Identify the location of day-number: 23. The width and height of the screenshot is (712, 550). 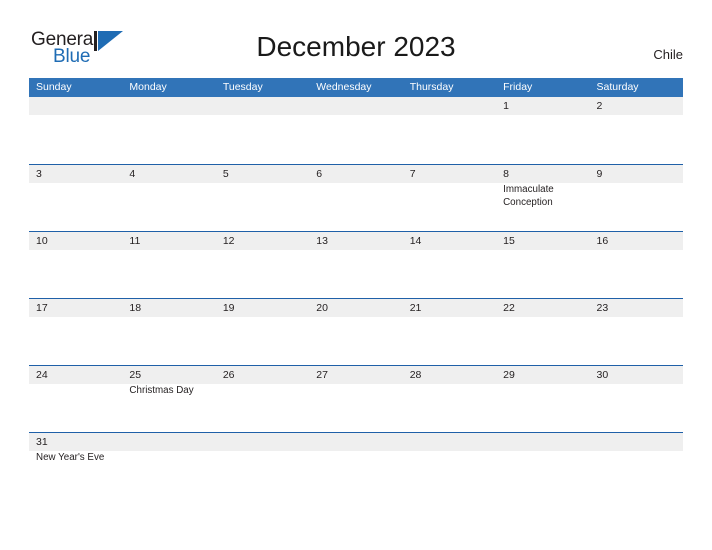
(602, 308).